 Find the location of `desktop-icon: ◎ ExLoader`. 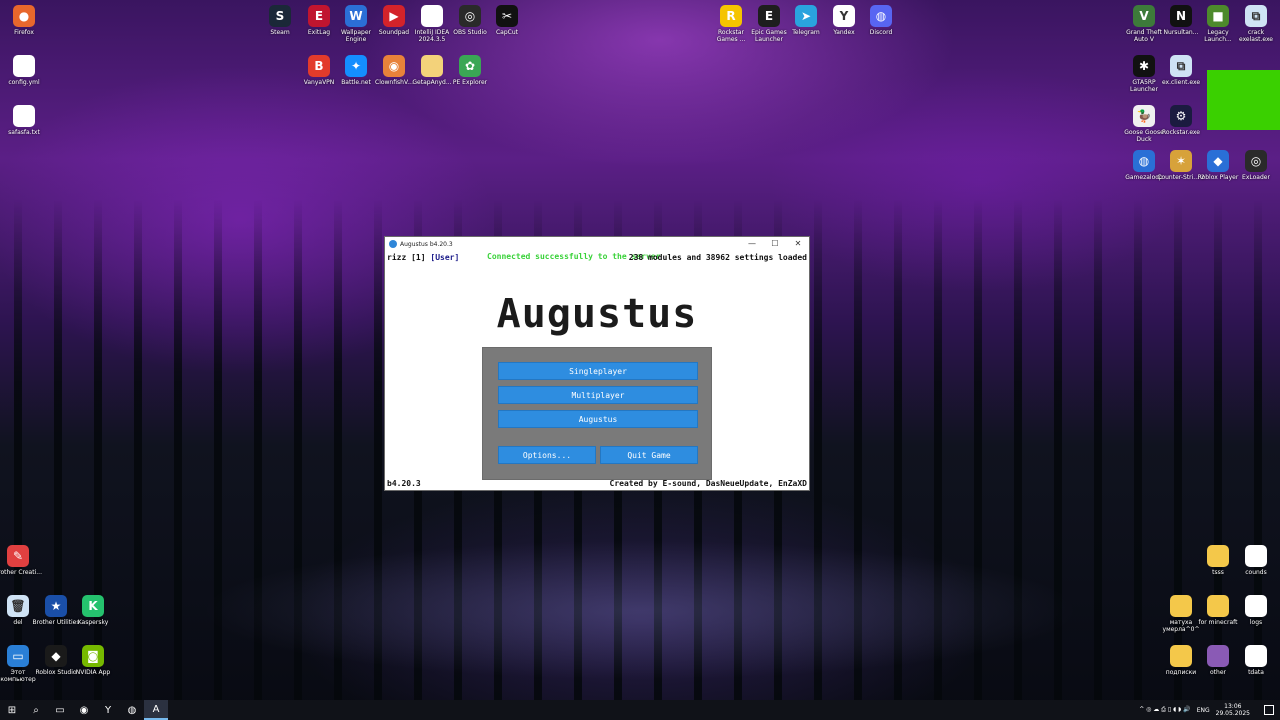

desktop-icon: ◎ ExLoader is located at coordinates (1256, 165).